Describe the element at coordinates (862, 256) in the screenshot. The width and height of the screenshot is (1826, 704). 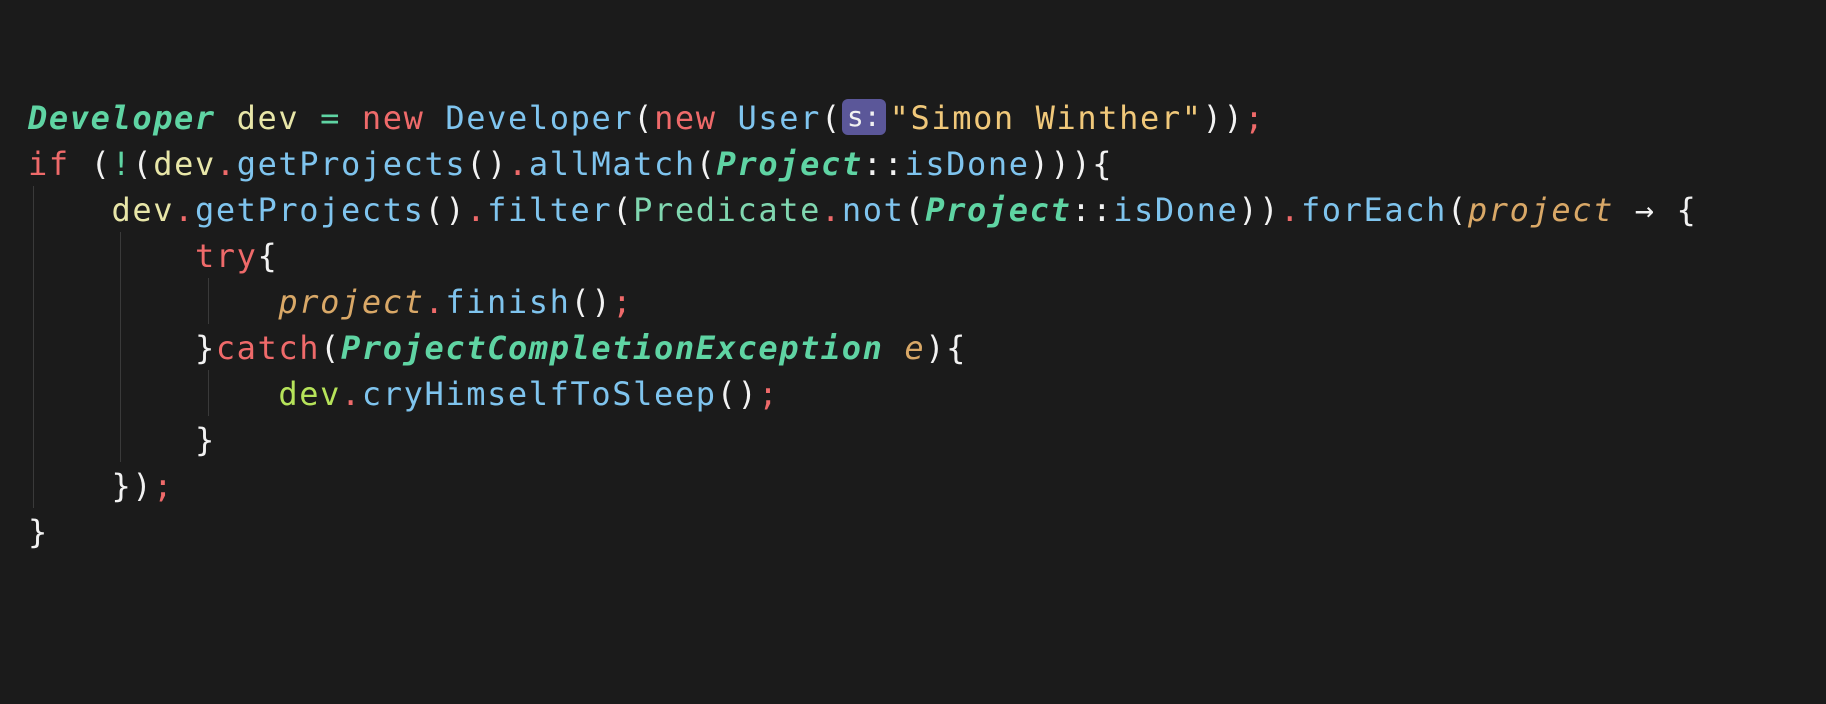
I see `code-line: try{` at that location.